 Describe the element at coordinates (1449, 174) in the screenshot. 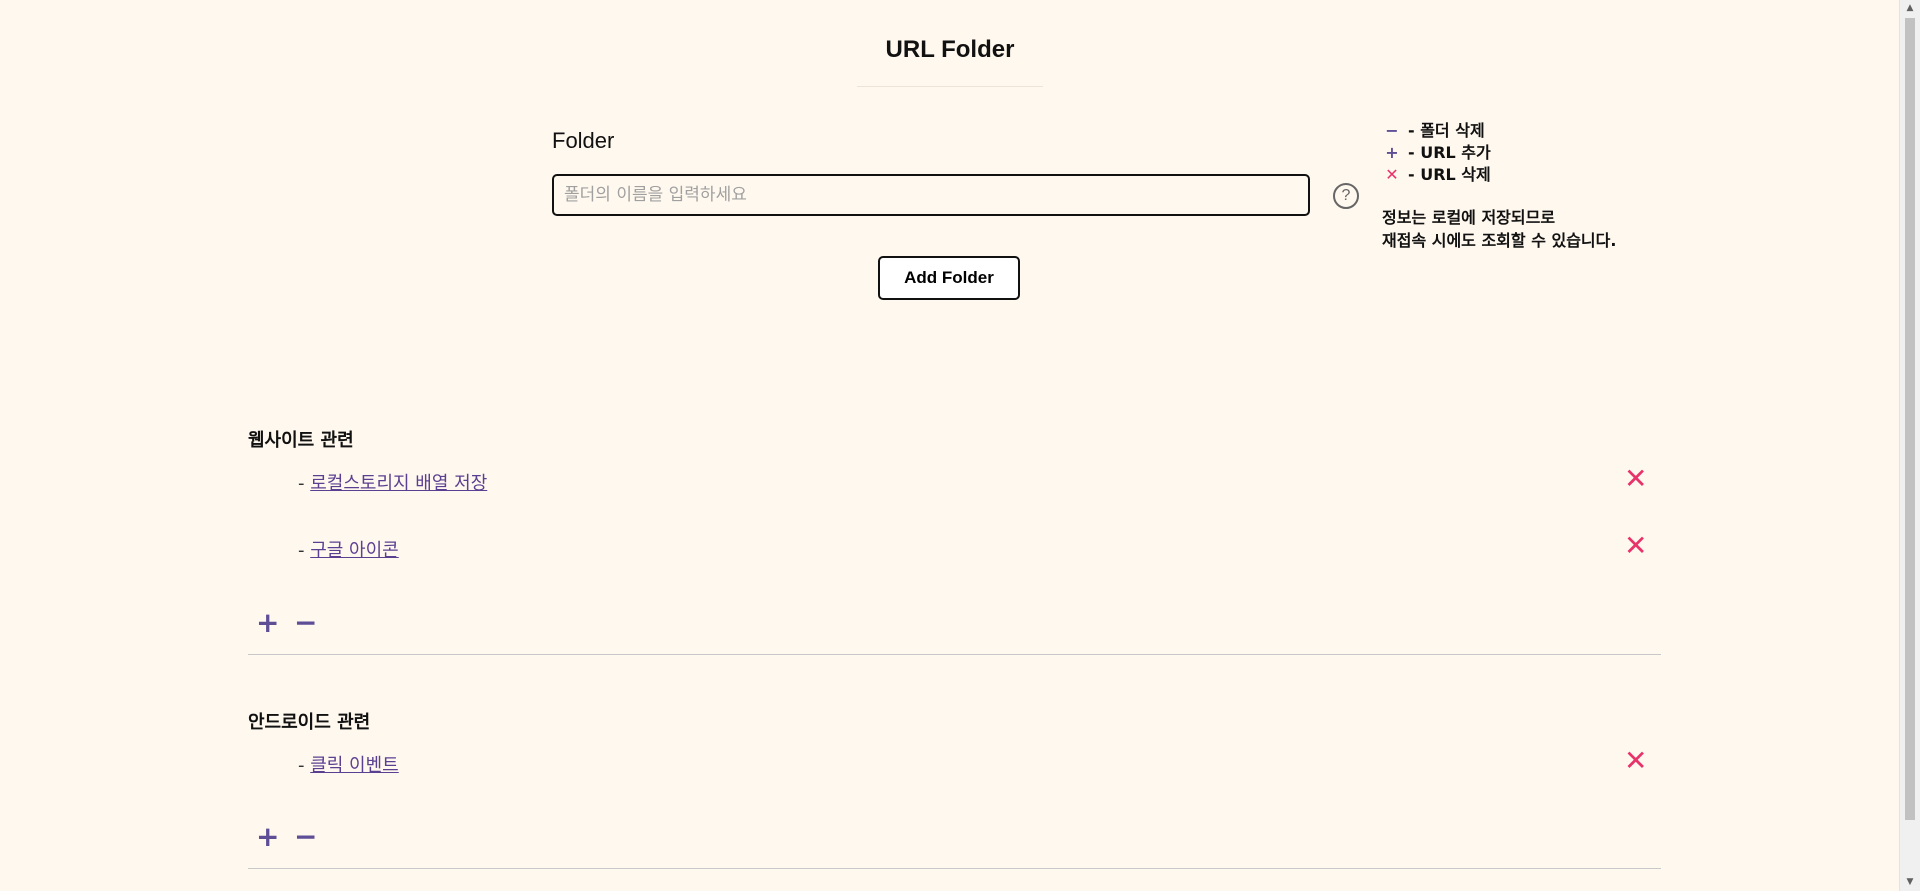

I see `legend-text: - URL 삭제` at that location.